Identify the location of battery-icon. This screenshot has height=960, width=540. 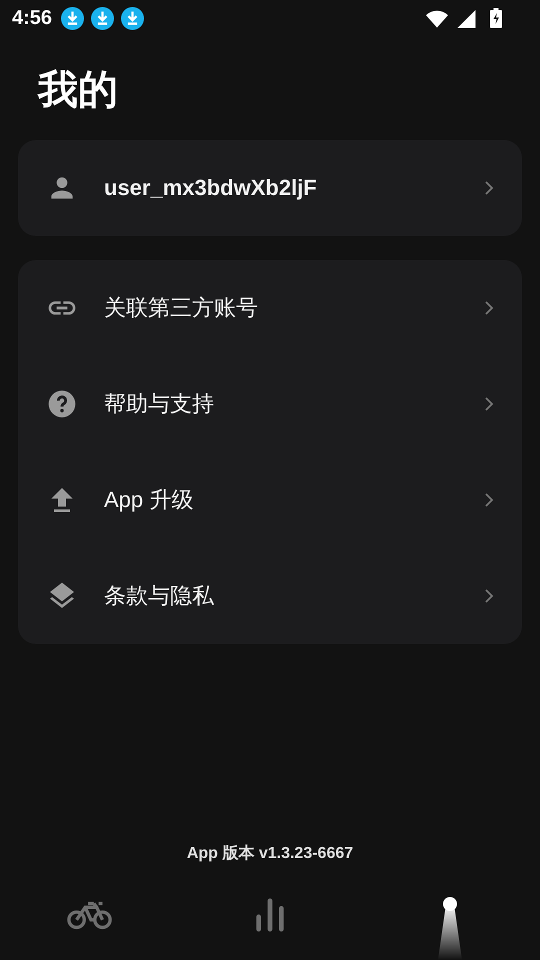
(496, 18).